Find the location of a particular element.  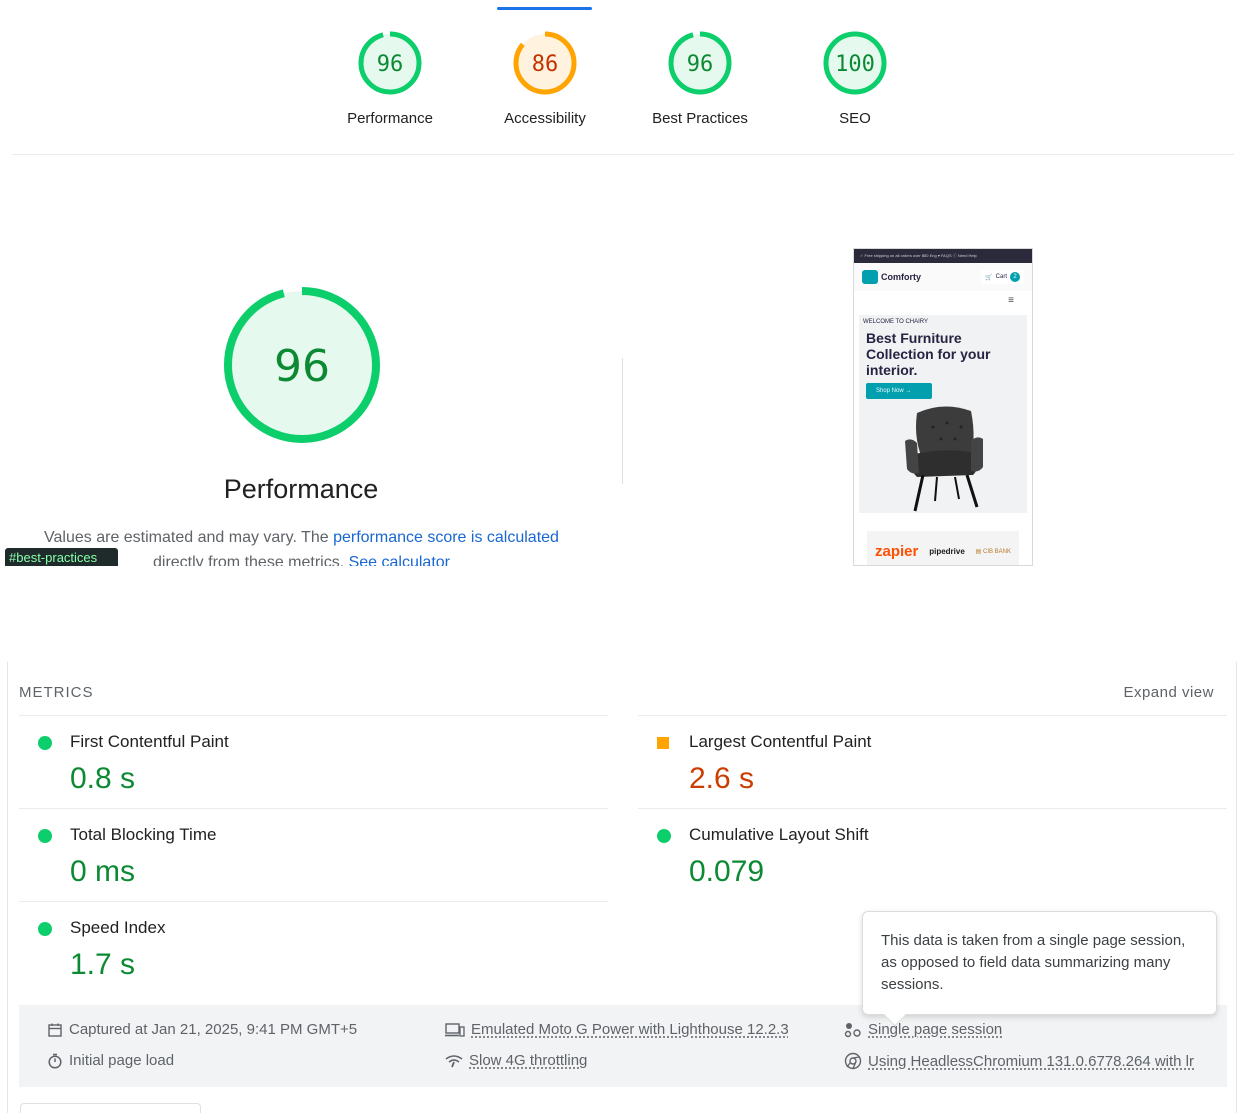

thumb-cart-label: Cart is located at coordinates (1001, 277).